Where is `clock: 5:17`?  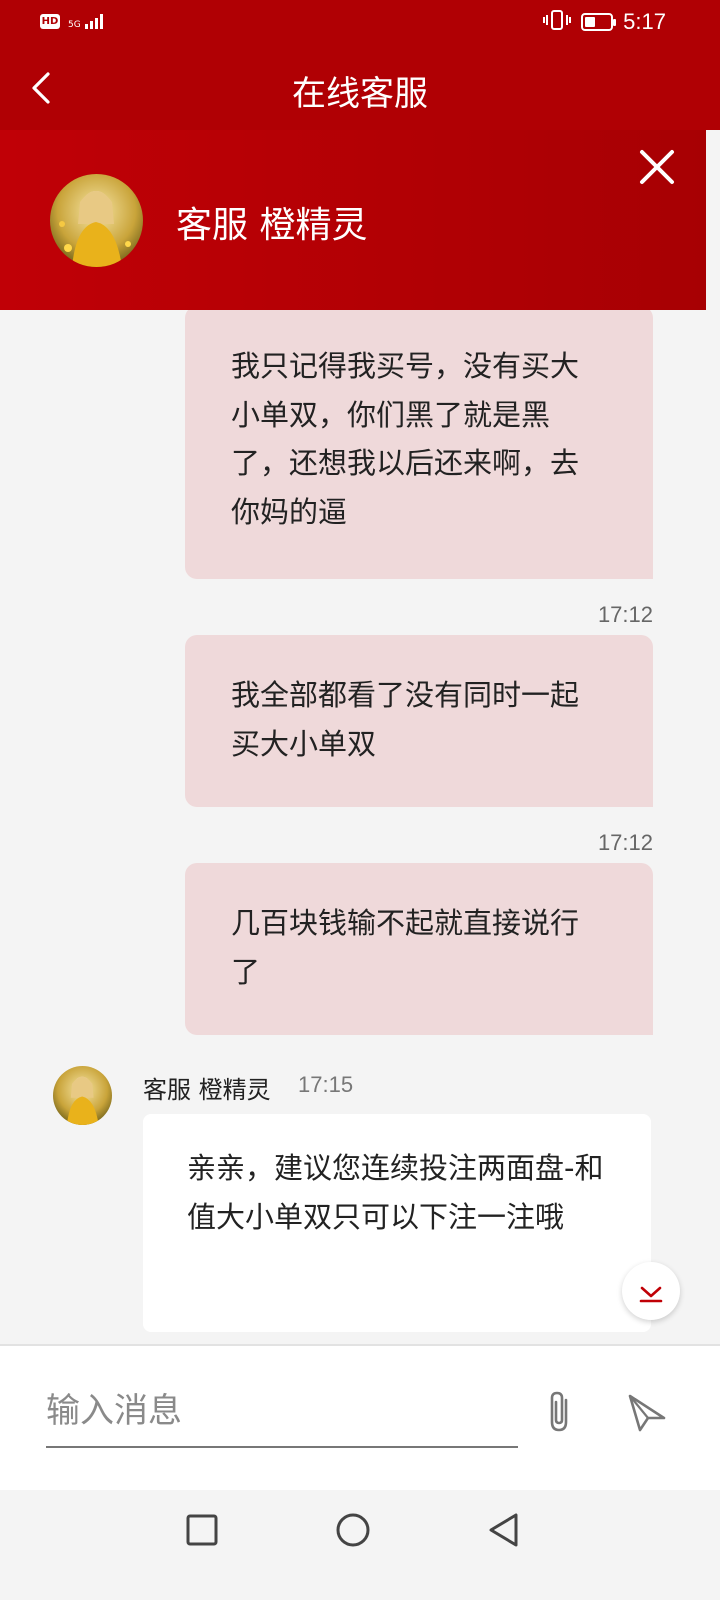
clock: 5:17 is located at coordinates (644, 21).